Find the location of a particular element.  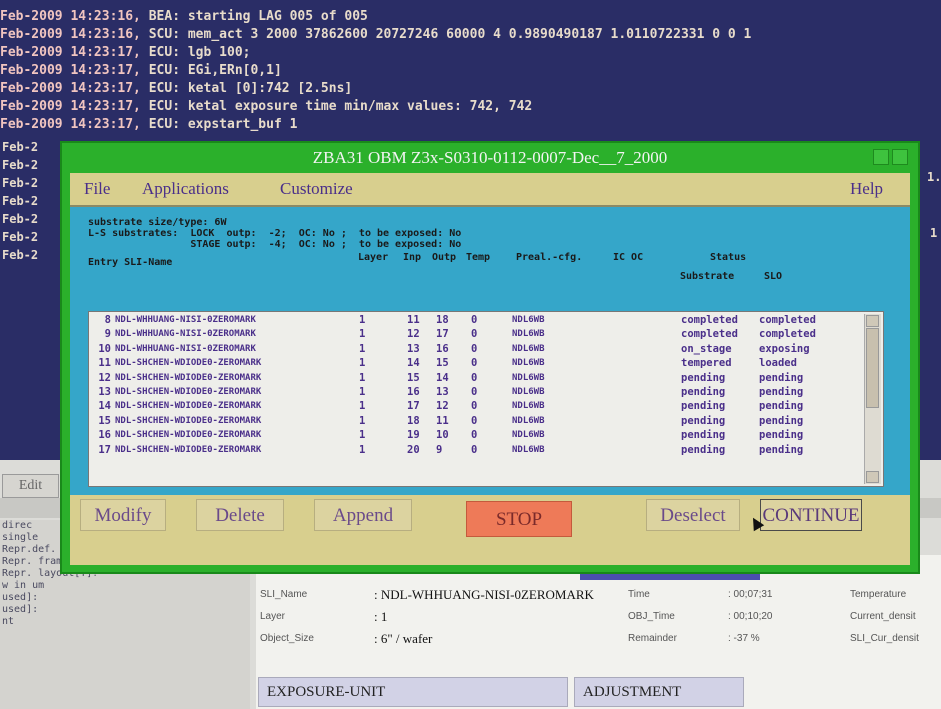

scroll-up-arrow-icon is located at coordinates (872, 321).